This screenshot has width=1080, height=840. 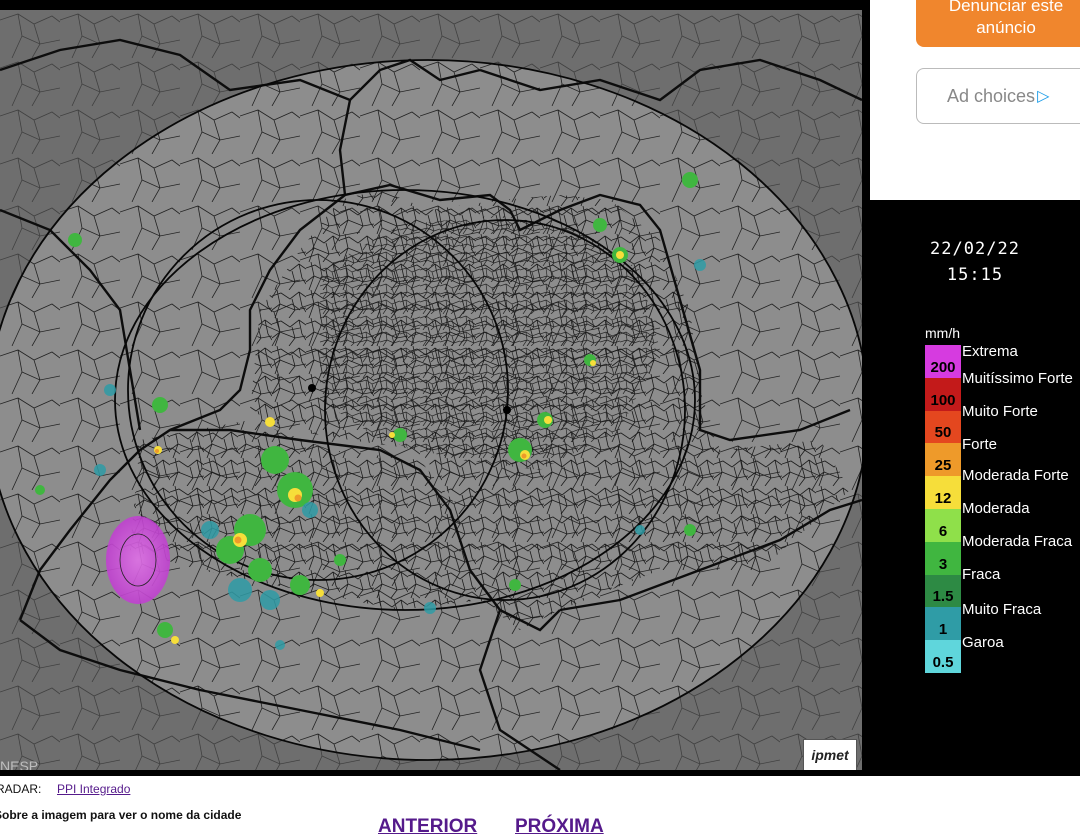 I want to click on color-scale: 200 100 50 25 12 6 3 1.5 1 0.5, so click(x=943, y=509).